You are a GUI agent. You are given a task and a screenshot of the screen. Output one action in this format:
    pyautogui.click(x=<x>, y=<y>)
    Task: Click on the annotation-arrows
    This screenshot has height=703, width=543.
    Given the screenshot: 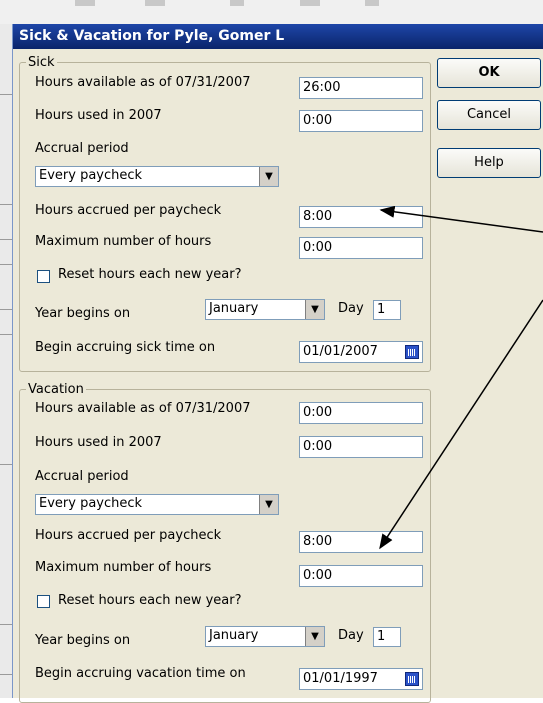 What is the action you would take?
    pyautogui.click(x=461, y=377)
    